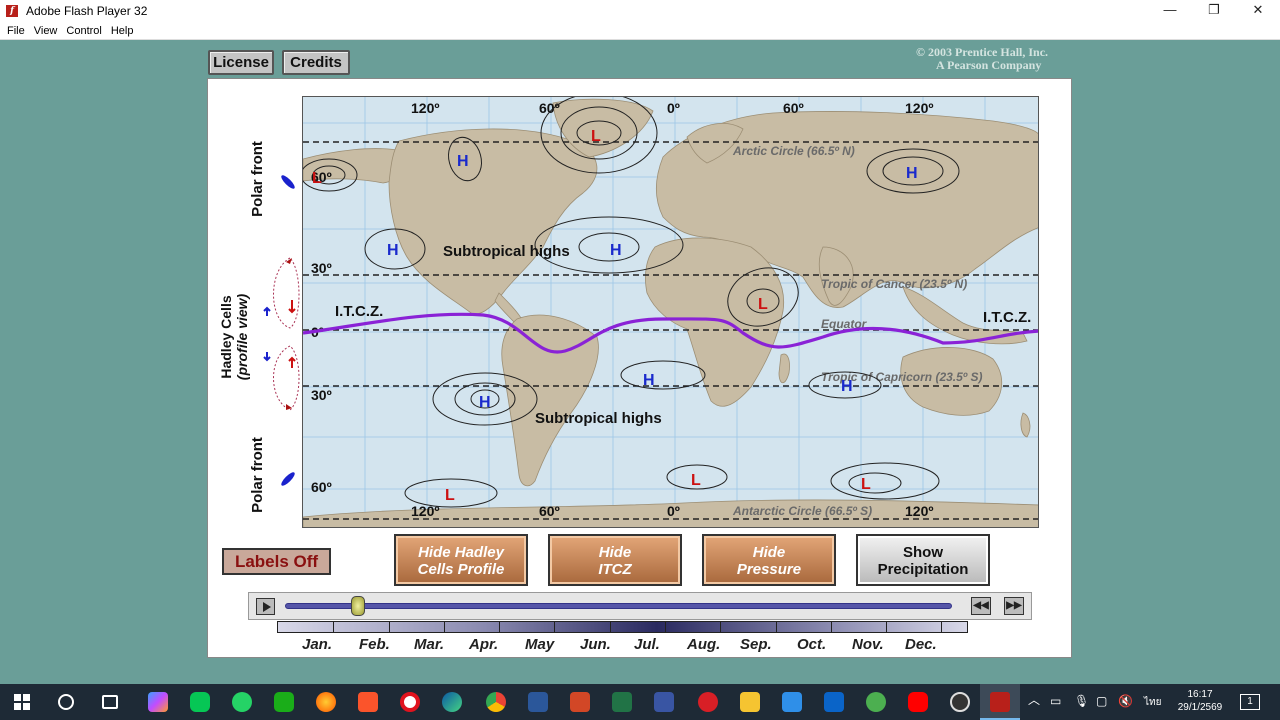 The height and width of the screenshot is (720, 1280). Describe the element at coordinates (358, 606) in the screenshot. I see `timeline-thumb` at that location.